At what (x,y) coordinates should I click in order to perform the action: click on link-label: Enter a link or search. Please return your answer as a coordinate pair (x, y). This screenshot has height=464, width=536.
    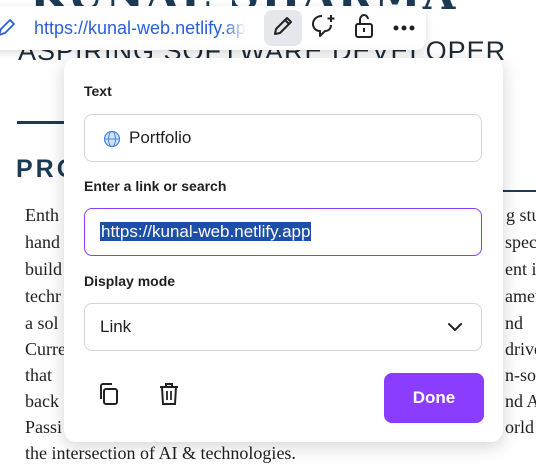
    Looking at the image, I should click on (155, 186).